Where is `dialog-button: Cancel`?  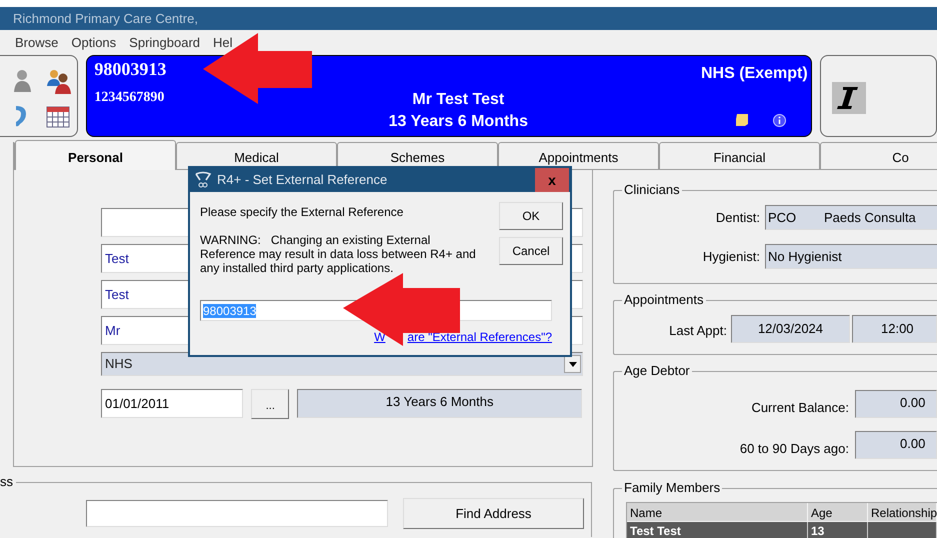
dialog-button: Cancel is located at coordinates (531, 251).